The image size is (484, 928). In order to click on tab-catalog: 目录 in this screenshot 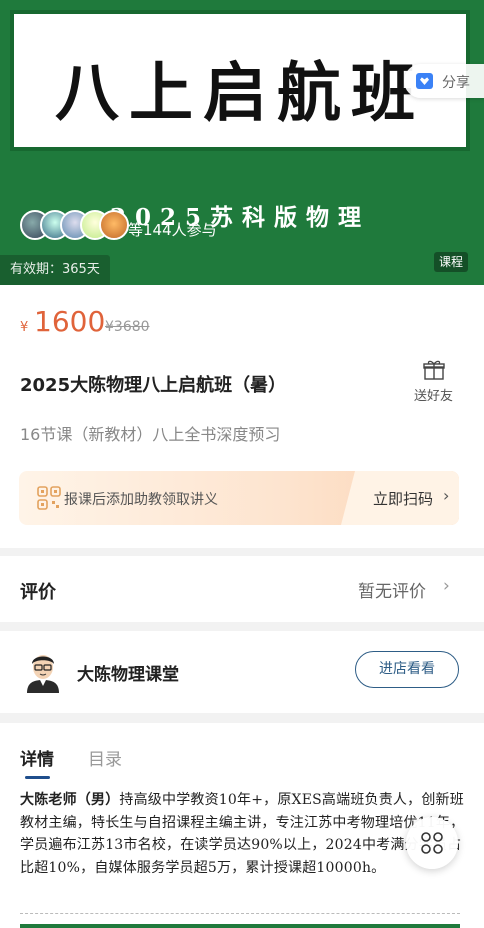, I will do `click(105, 757)`.